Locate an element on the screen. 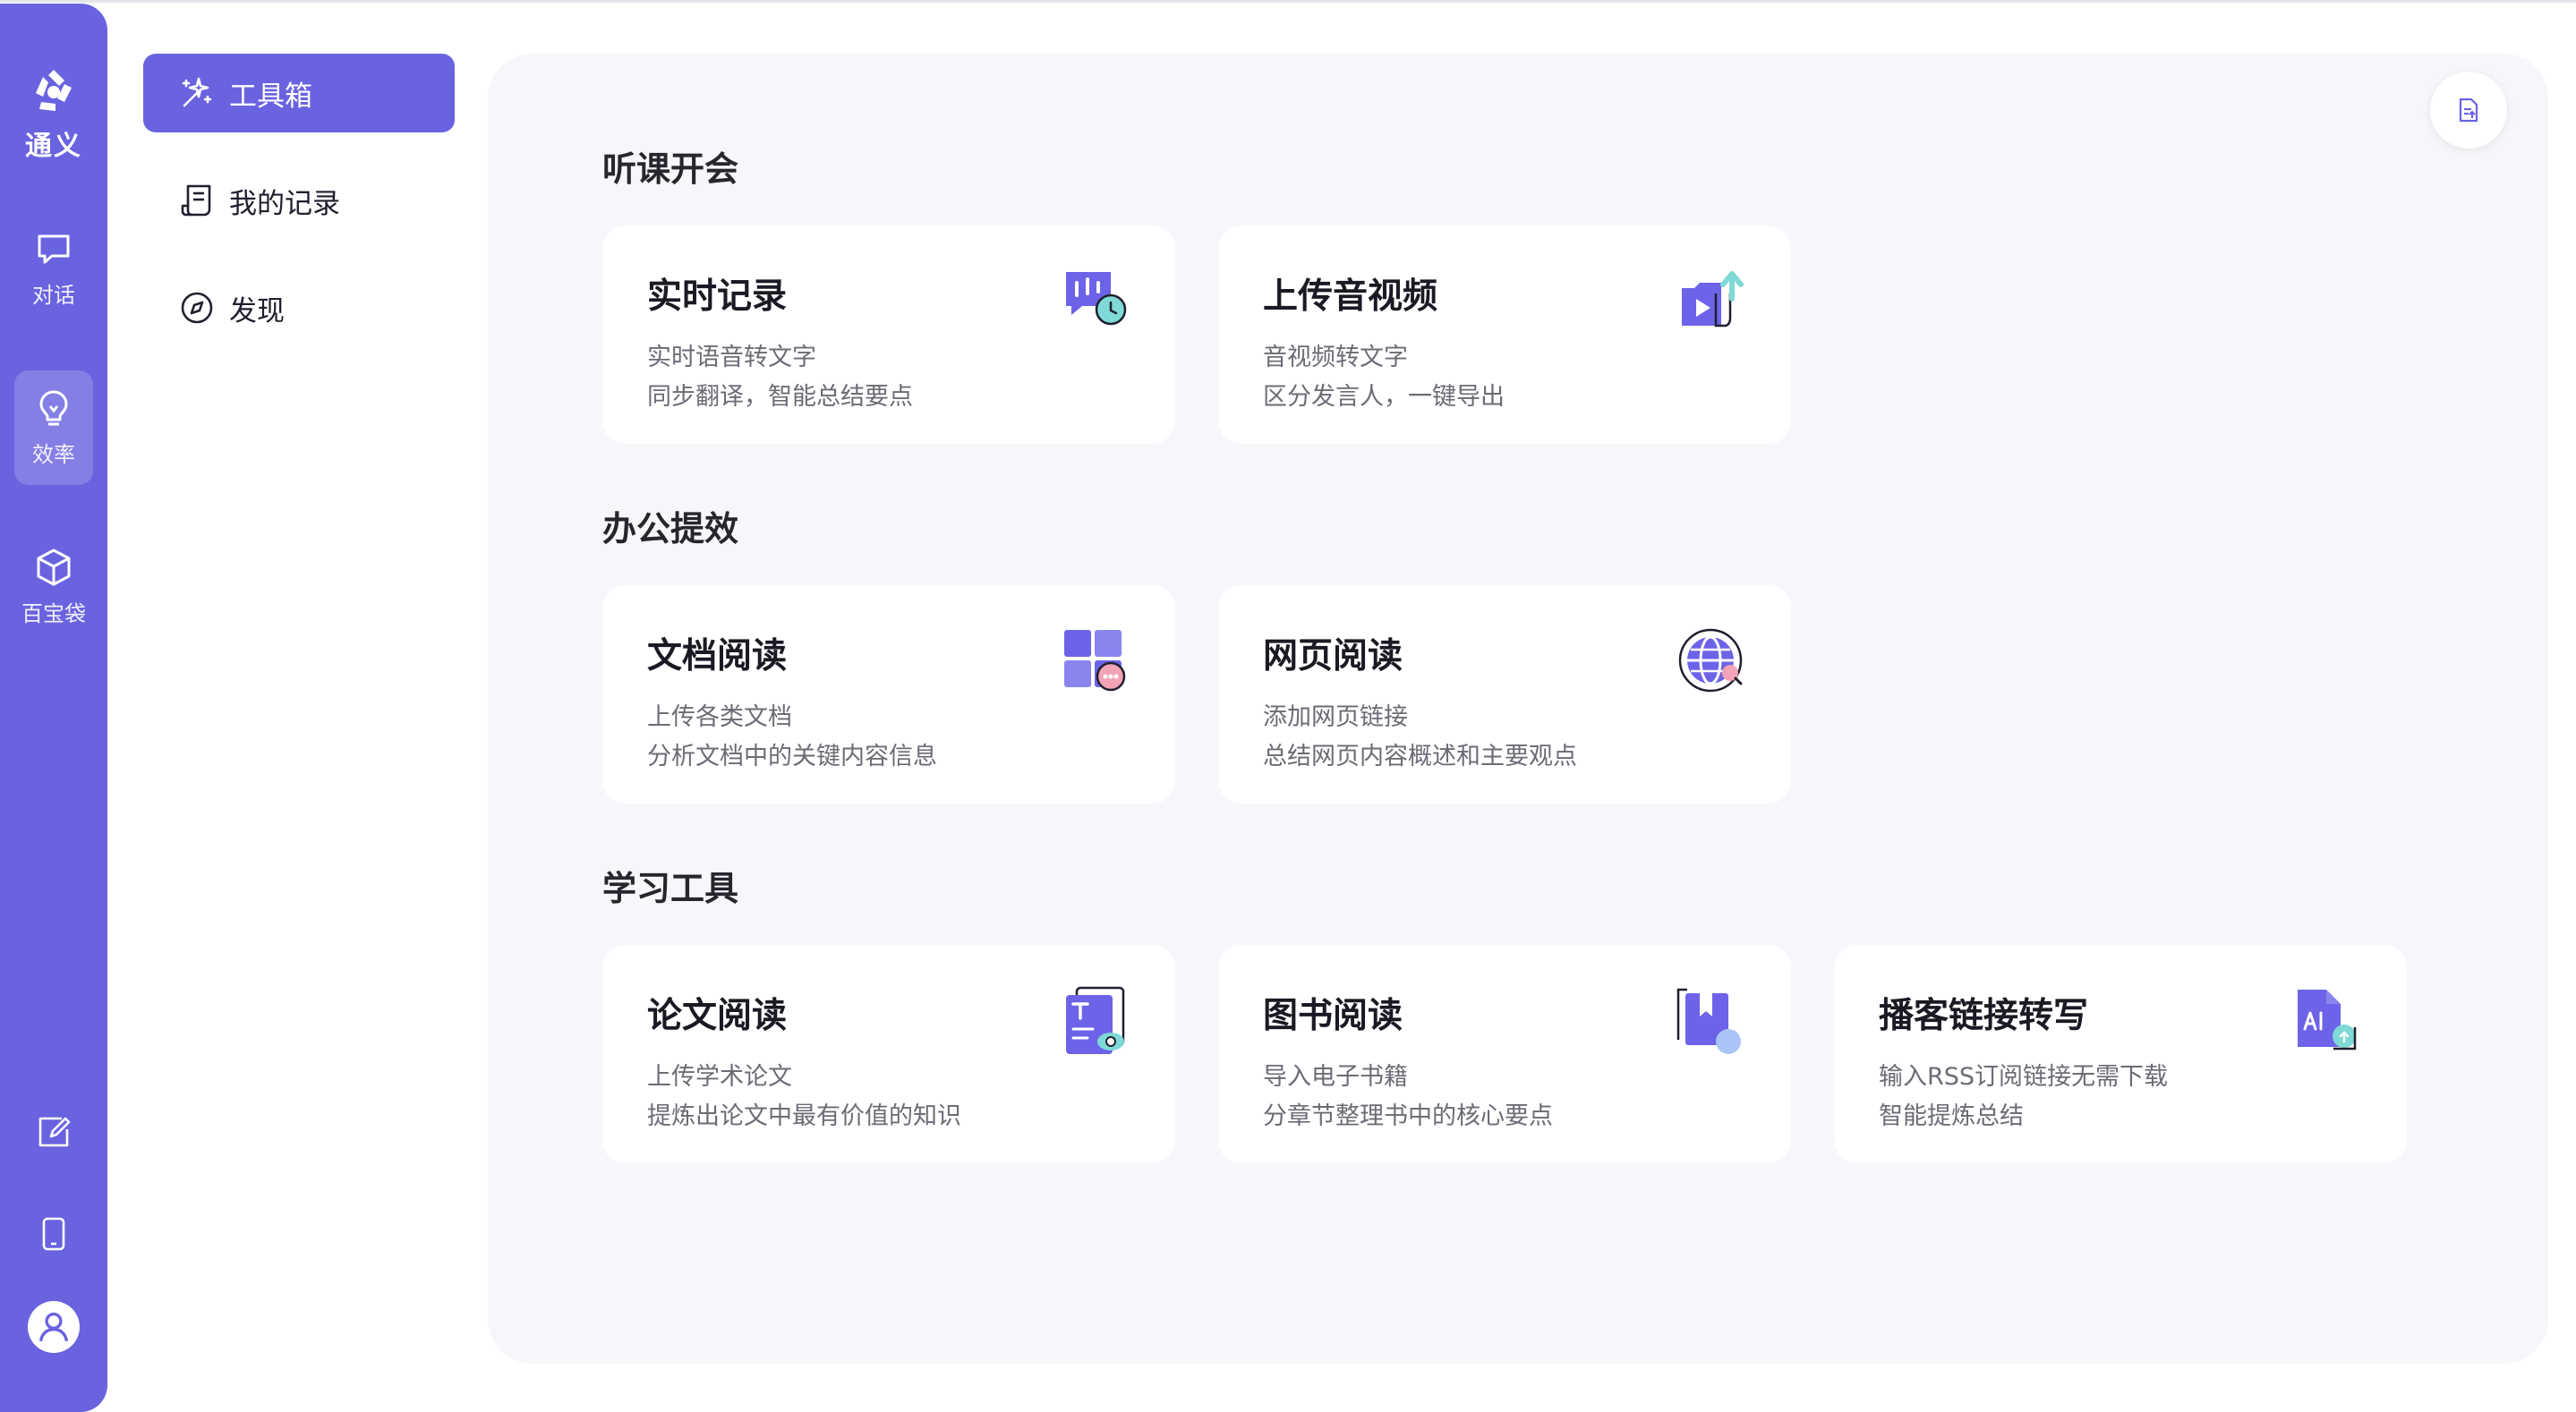 This screenshot has height=1412, width=2576. card-title: 图书阅读 is located at coordinates (1333, 1016).